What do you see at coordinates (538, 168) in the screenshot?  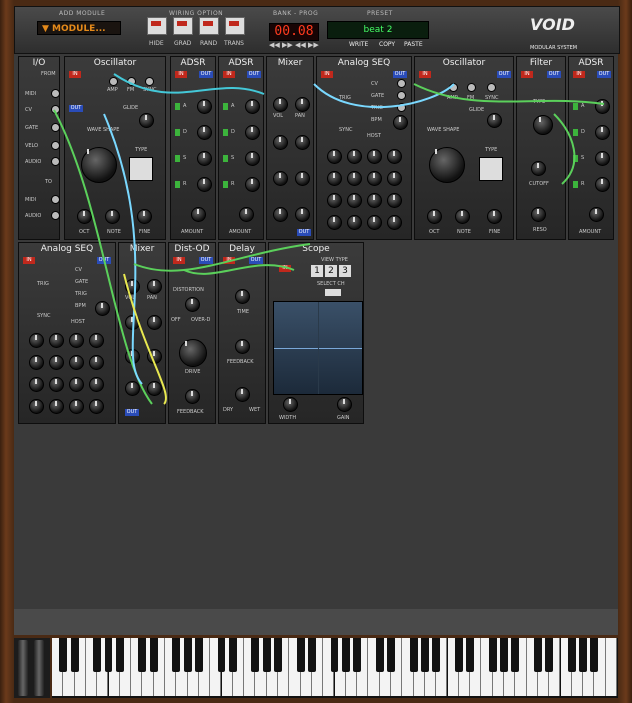 I see `filter-cutoff-knob` at bounding box center [538, 168].